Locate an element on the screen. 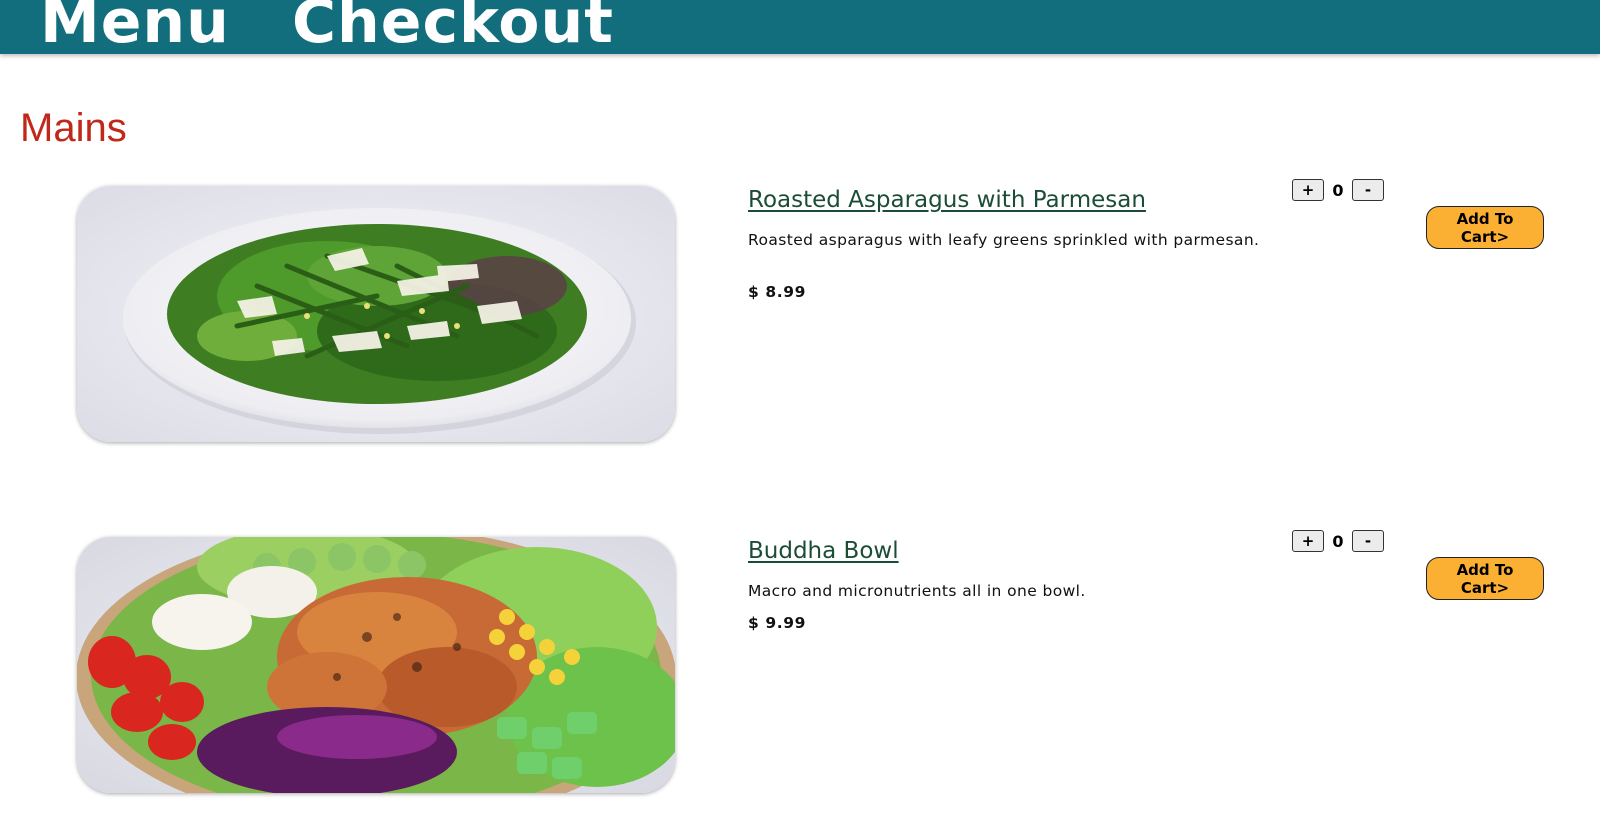 This screenshot has width=1600, height=822. item-name-link: Buddha Bowl is located at coordinates (823, 551).